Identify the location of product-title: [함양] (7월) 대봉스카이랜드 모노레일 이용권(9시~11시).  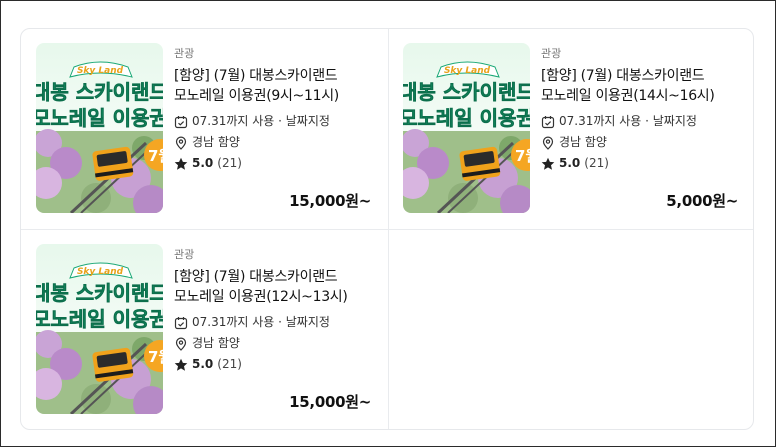
(276, 86).